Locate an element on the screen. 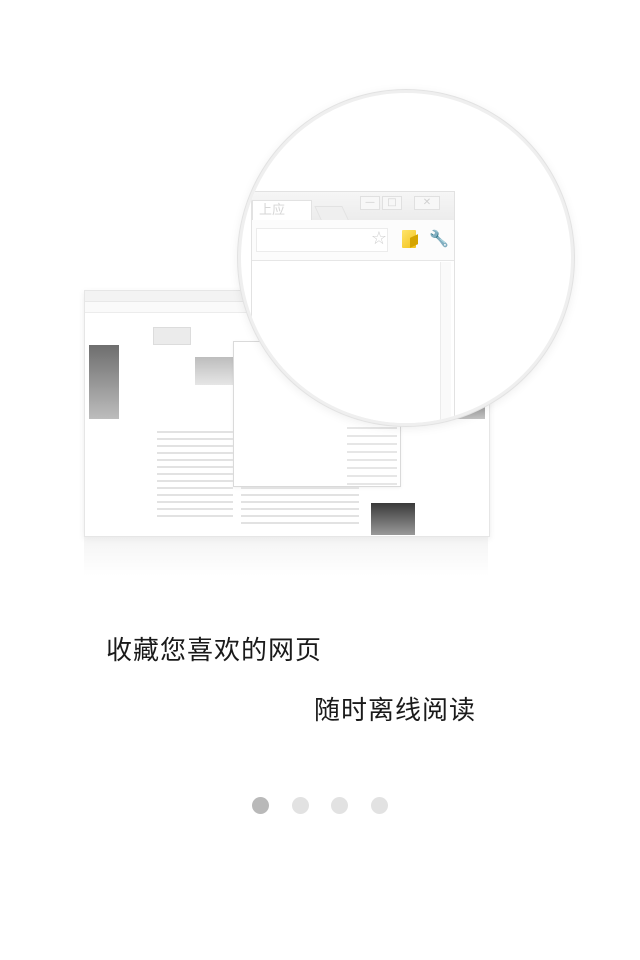 The height and width of the screenshot is (960, 640). magnified-tab: 上应 is located at coordinates (282, 210).